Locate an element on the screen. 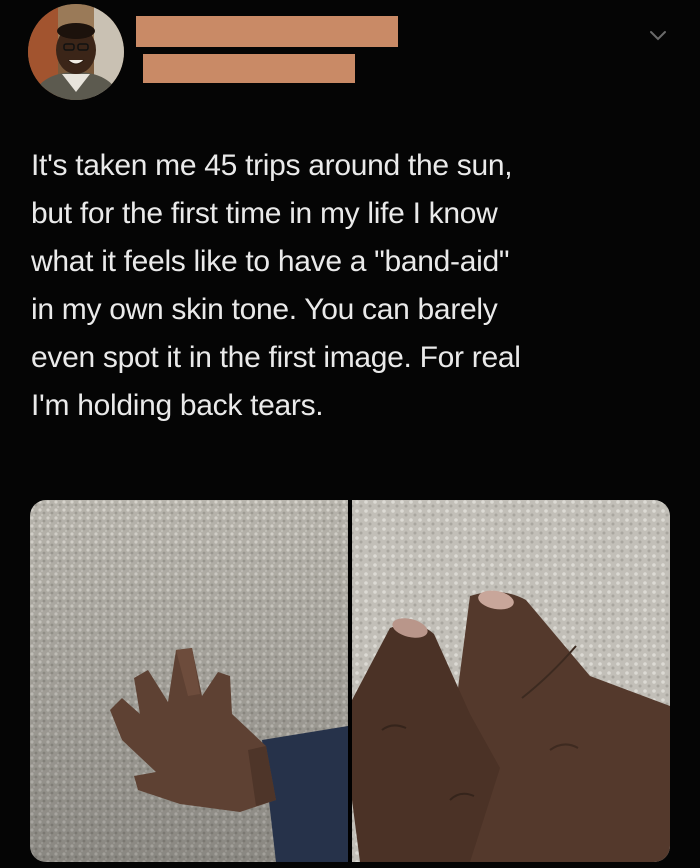  tweet-text-line: what it feels like to have a "band-aid" is located at coordinates (270, 261).